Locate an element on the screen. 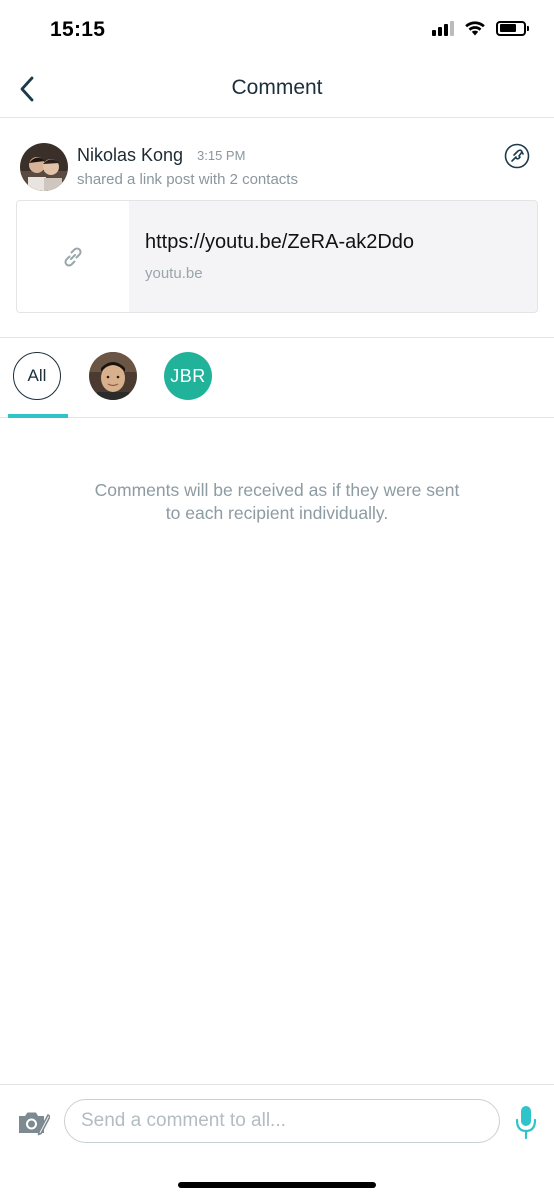  tab-all-label: All is located at coordinates (37, 375).